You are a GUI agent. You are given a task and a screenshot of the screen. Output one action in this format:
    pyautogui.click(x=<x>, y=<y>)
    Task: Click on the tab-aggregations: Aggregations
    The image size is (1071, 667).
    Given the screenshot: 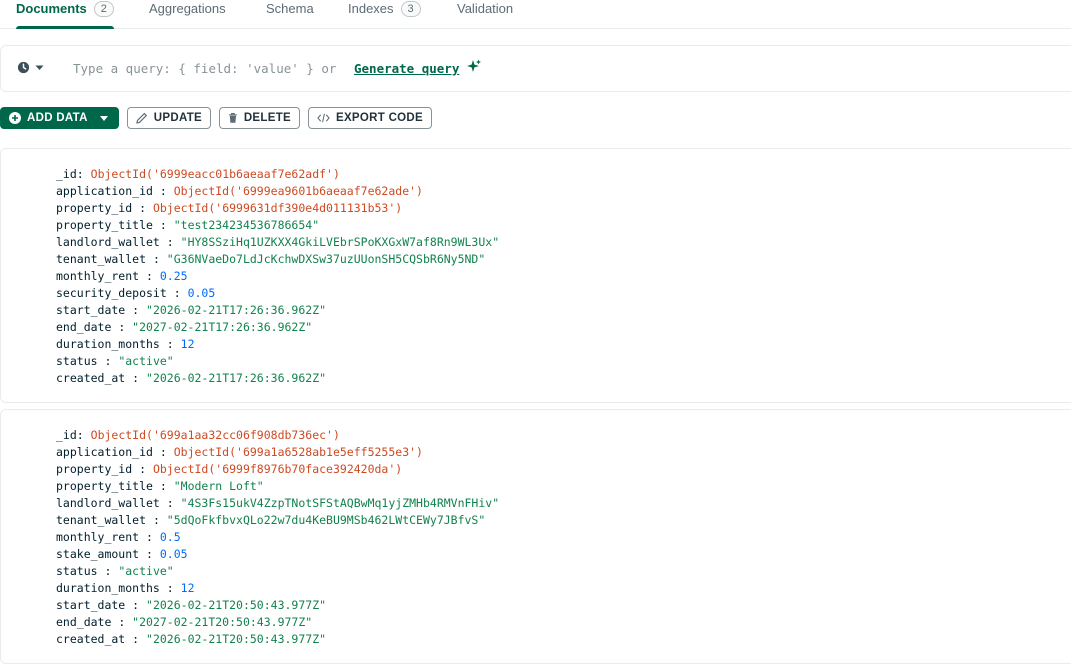 What is the action you would take?
    pyautogui.click(x=187, y=14)
    